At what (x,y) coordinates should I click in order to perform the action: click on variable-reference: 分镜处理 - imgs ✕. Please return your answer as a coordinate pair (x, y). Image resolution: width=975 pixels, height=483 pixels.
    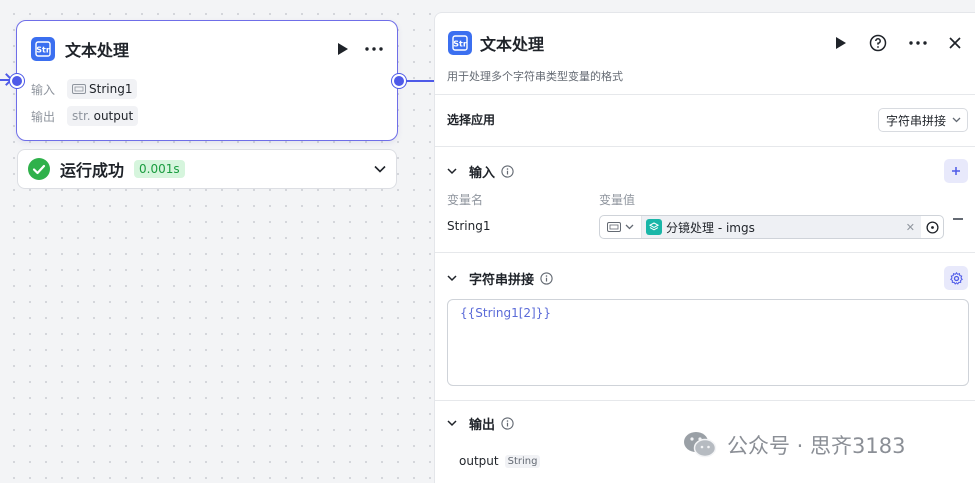
    Looking at the image, I should click on (781, 227).